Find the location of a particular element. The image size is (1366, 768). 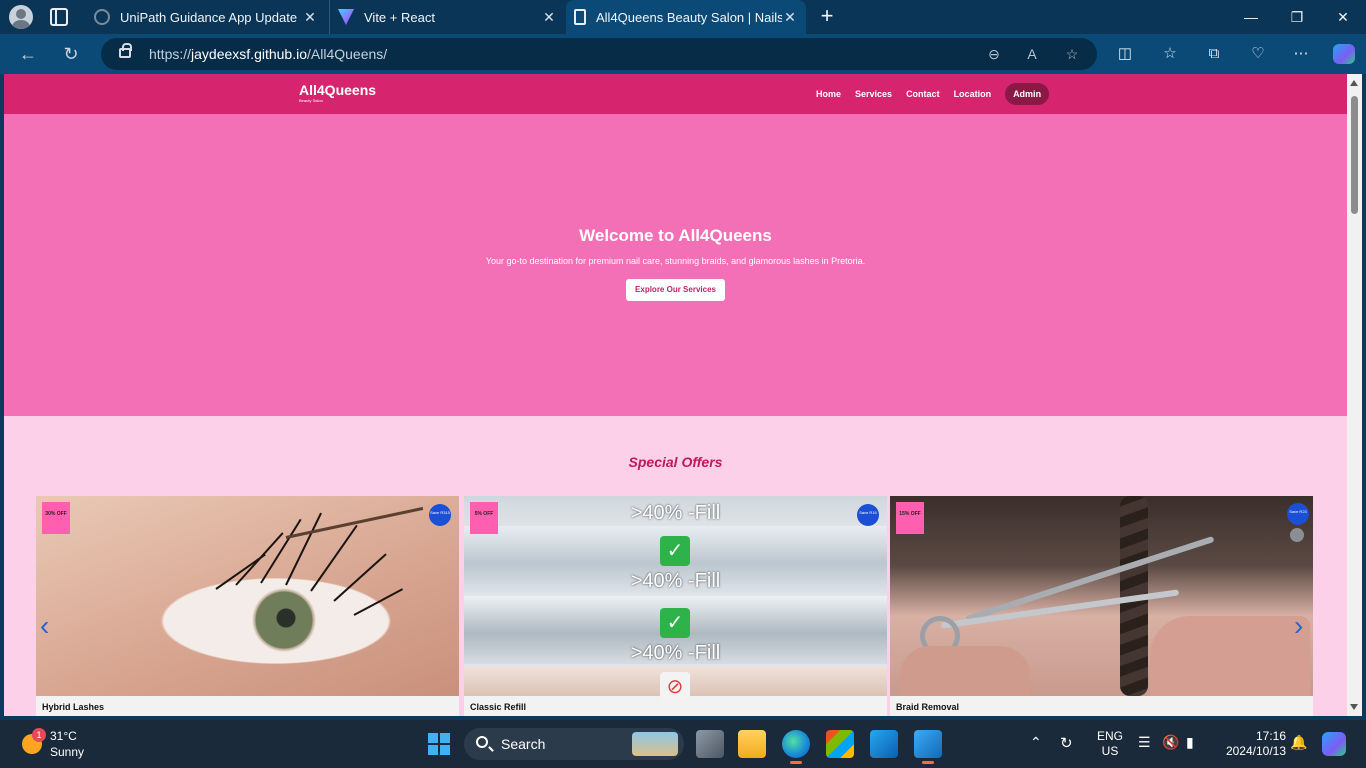

prohibited-icon: ⊘ is located at coordinates (675, 687).